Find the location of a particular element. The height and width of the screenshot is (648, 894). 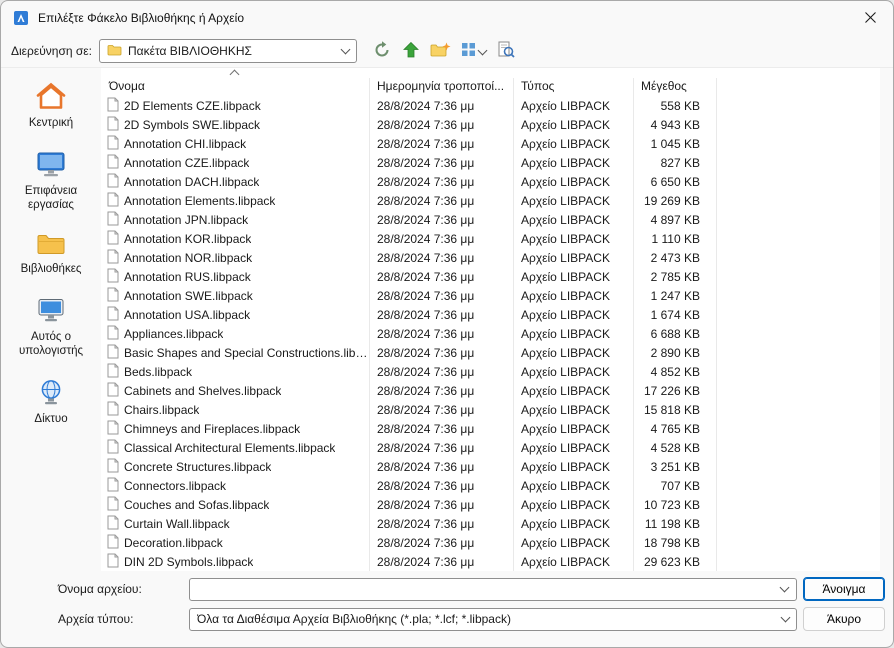

file-size: 6 688 KB is located at coordinates (675, 333).